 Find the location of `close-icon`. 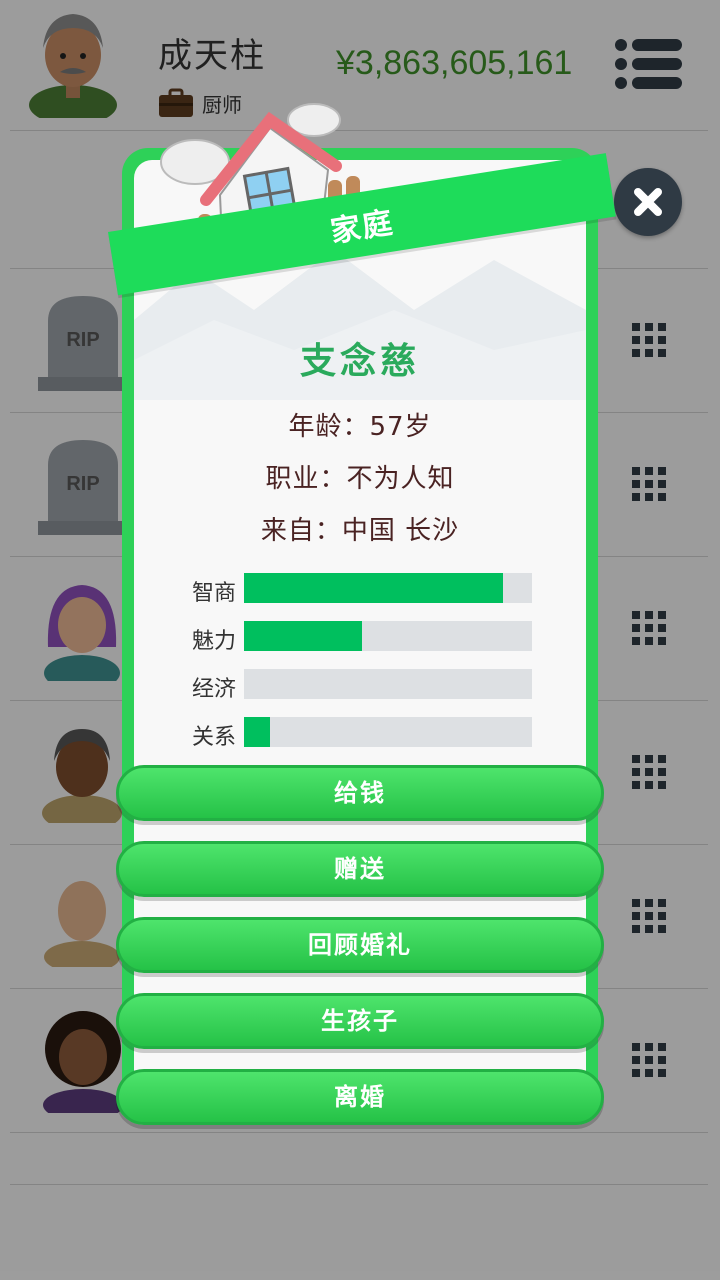

close-icon is located at coordinates (648, 202).